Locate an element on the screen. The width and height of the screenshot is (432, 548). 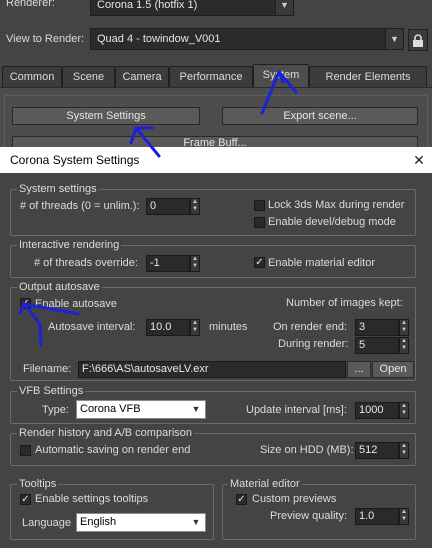
dialog-titlebar: Corona System Settings ✕ is located at coordinates (216, 160).